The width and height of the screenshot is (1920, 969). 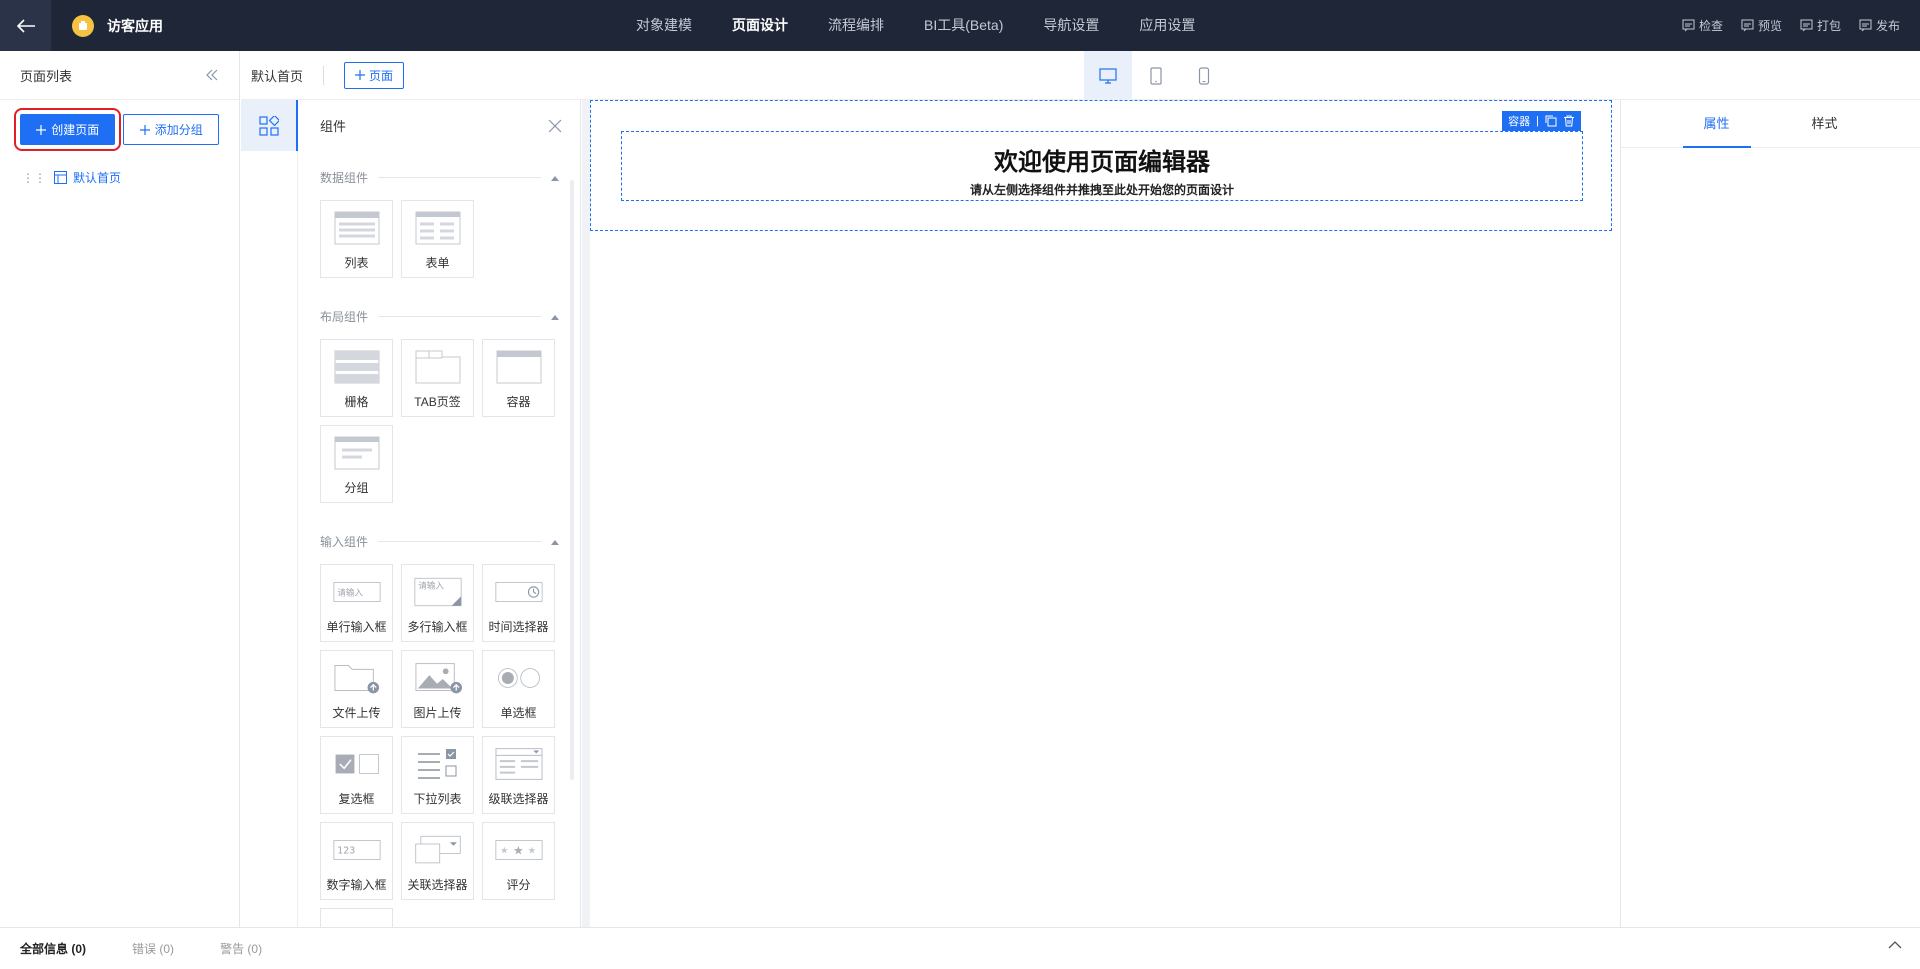 I want to click on collapse-double-left-icon, so click(x=212, y=75).